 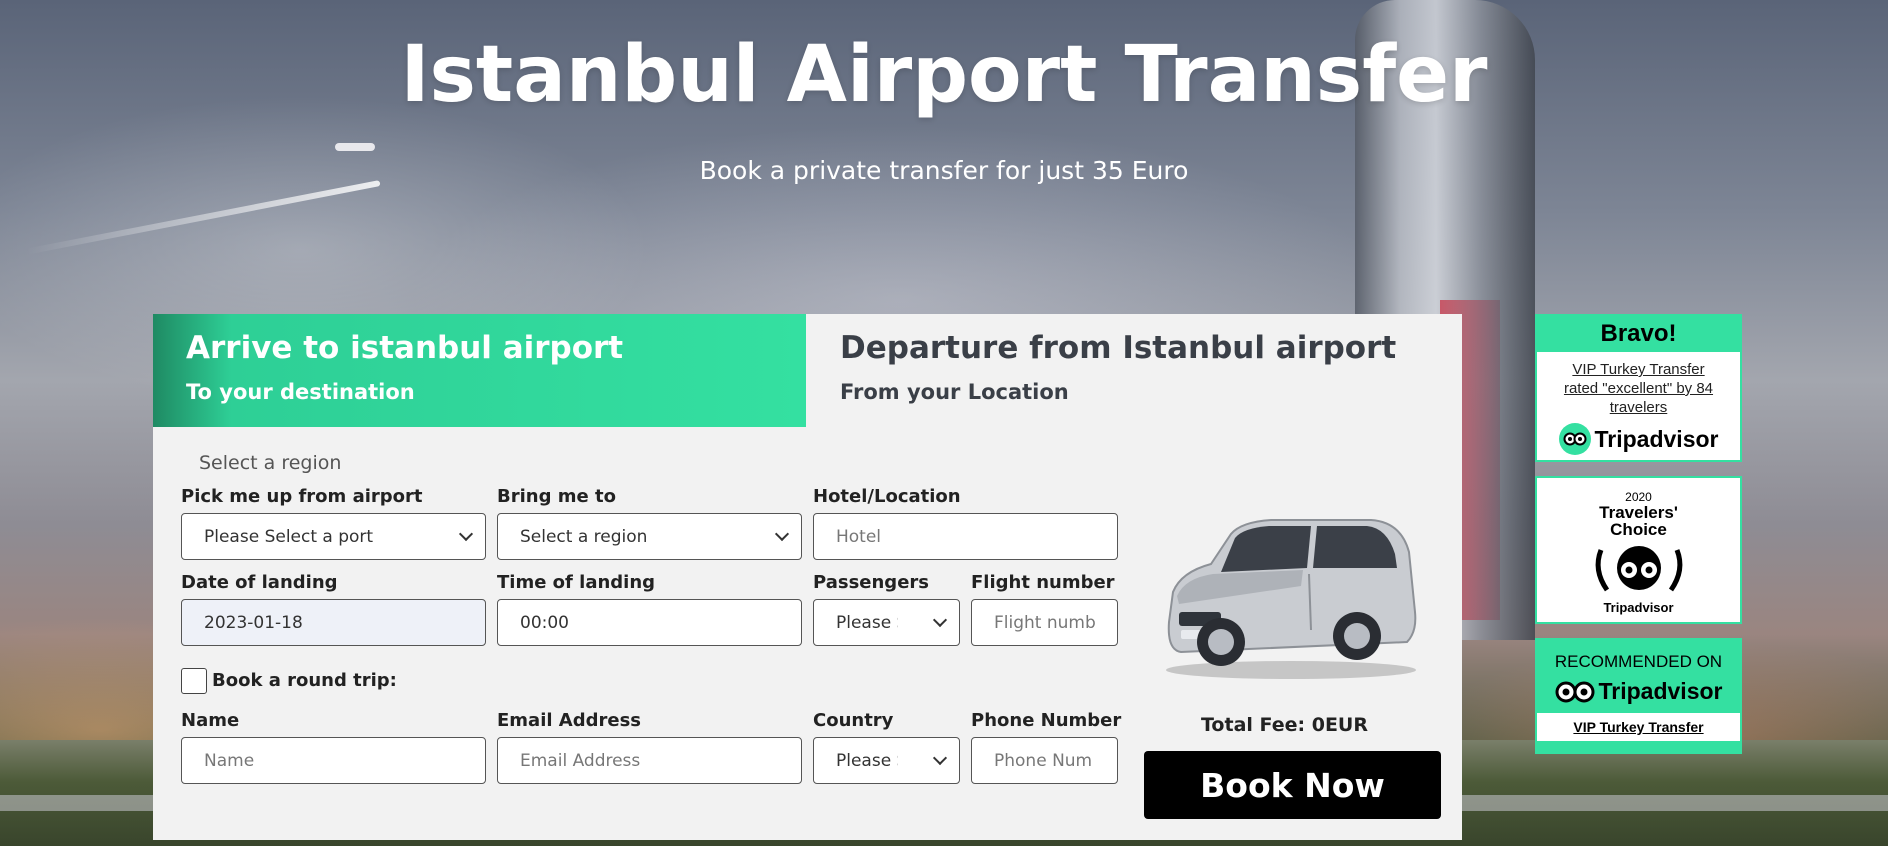 What do you see at coordinates (333, 622) in the screenshot?
I see `date-input: 2023-01-18` at bounding box center [333, 622].